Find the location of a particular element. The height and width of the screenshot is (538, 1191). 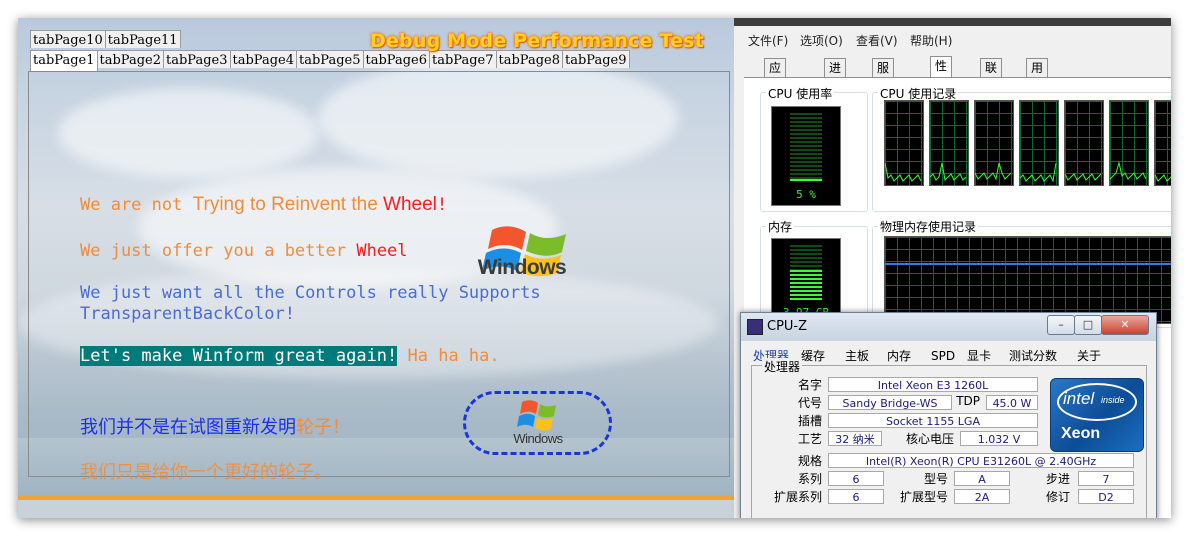

value-specification: Intel(R) Xeon(R) CPU E31260L @ 2.40GHz is located at coordinates (981, 460).